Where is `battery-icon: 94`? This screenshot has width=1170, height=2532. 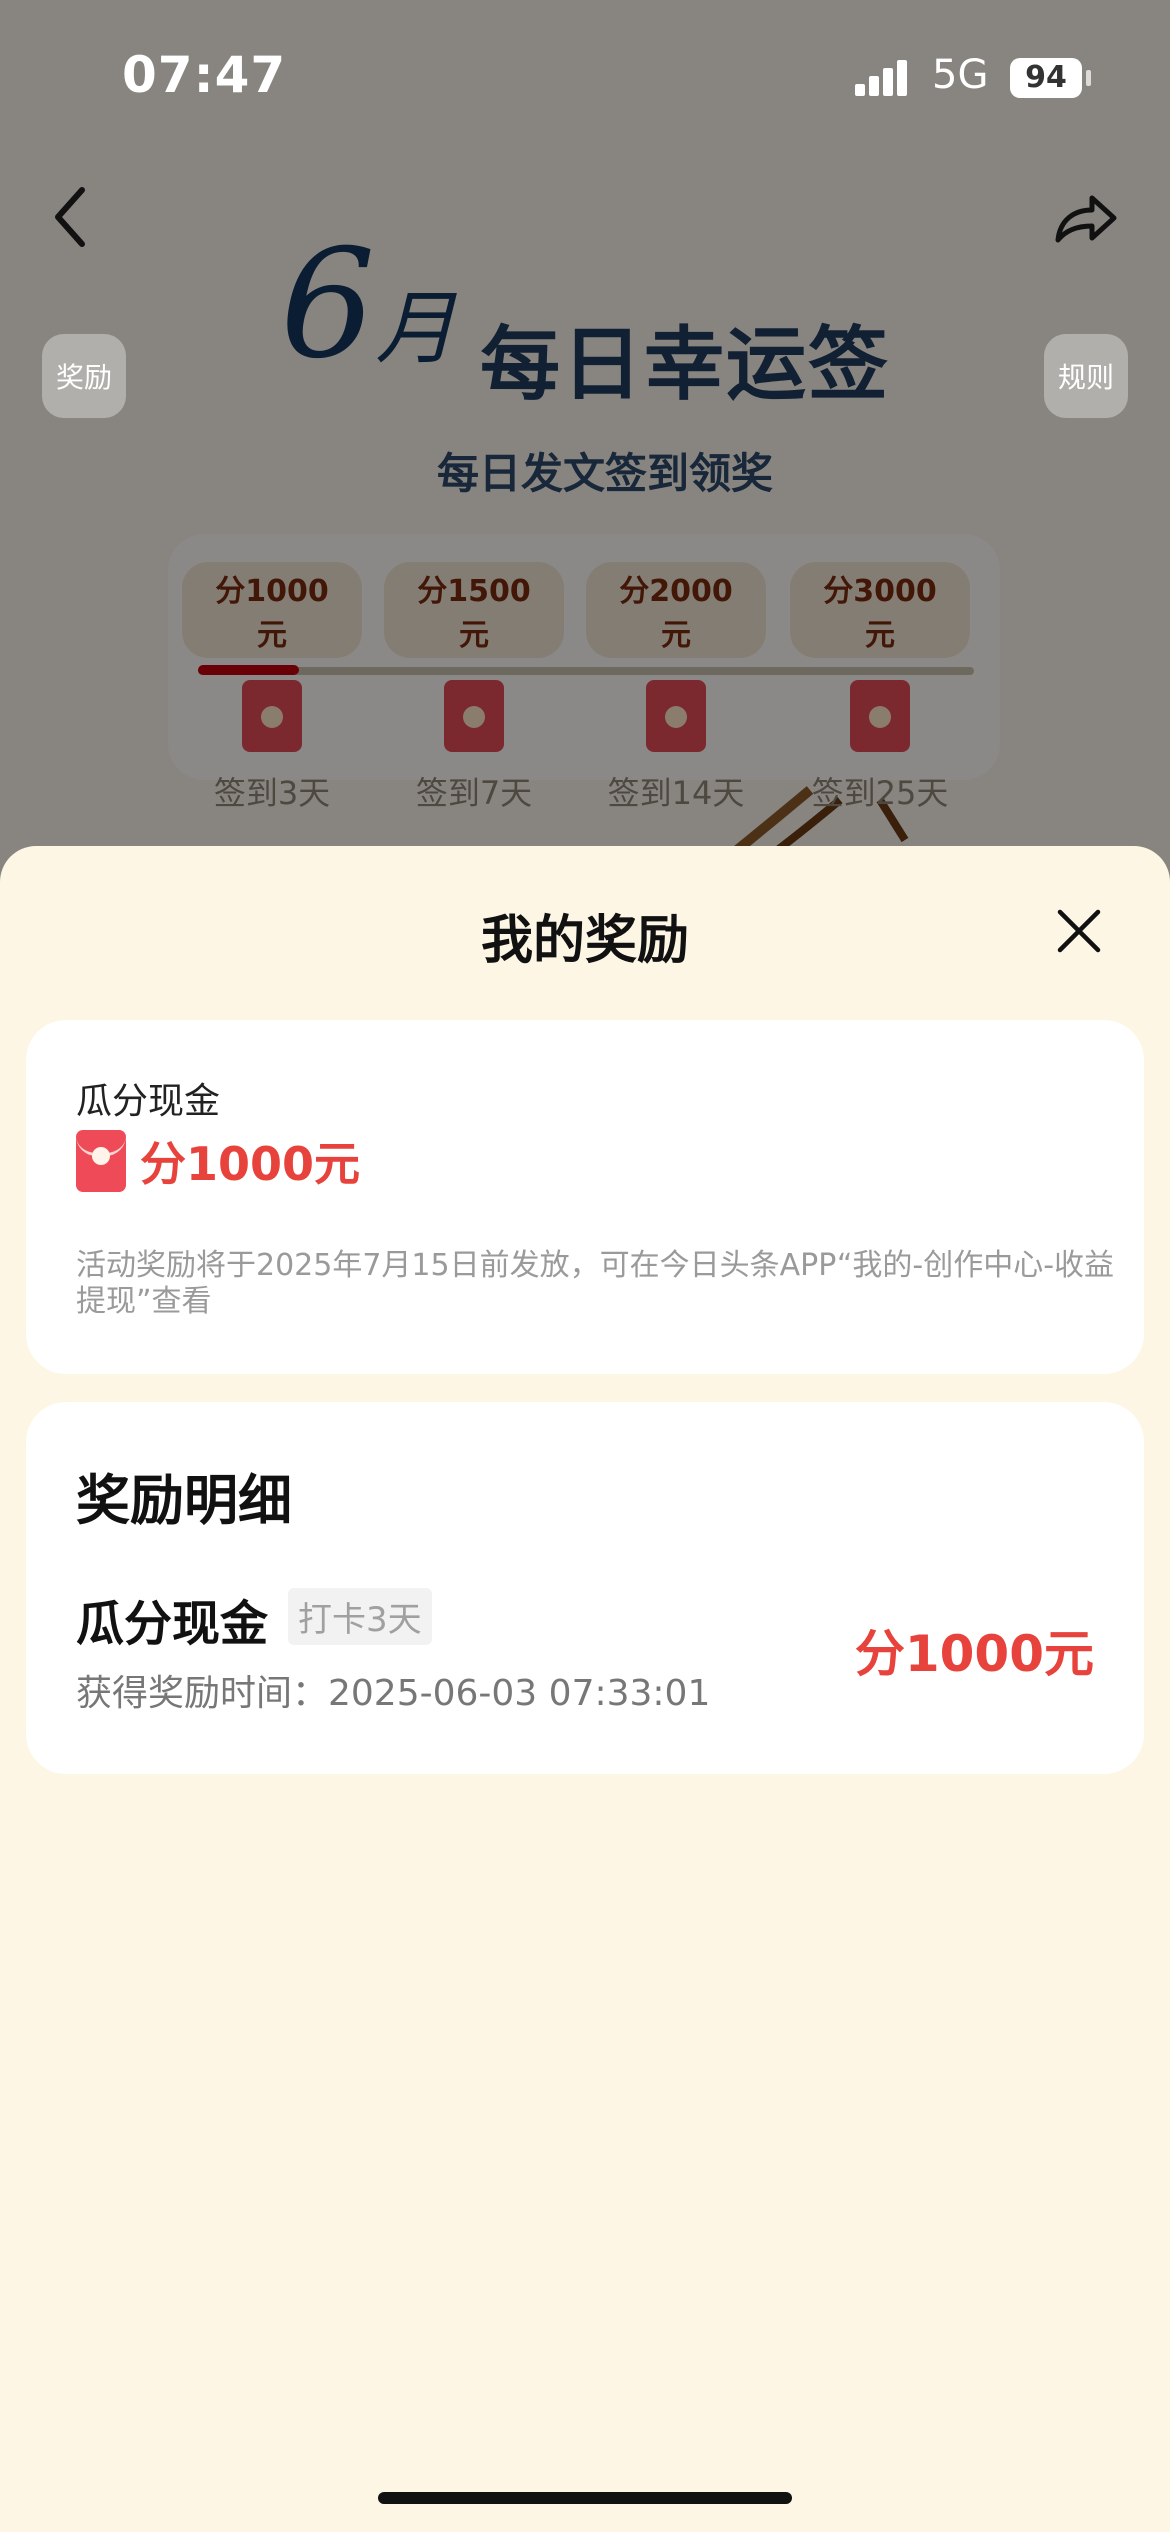
battery-icon: 94 is located at coordinates (1046, 78).